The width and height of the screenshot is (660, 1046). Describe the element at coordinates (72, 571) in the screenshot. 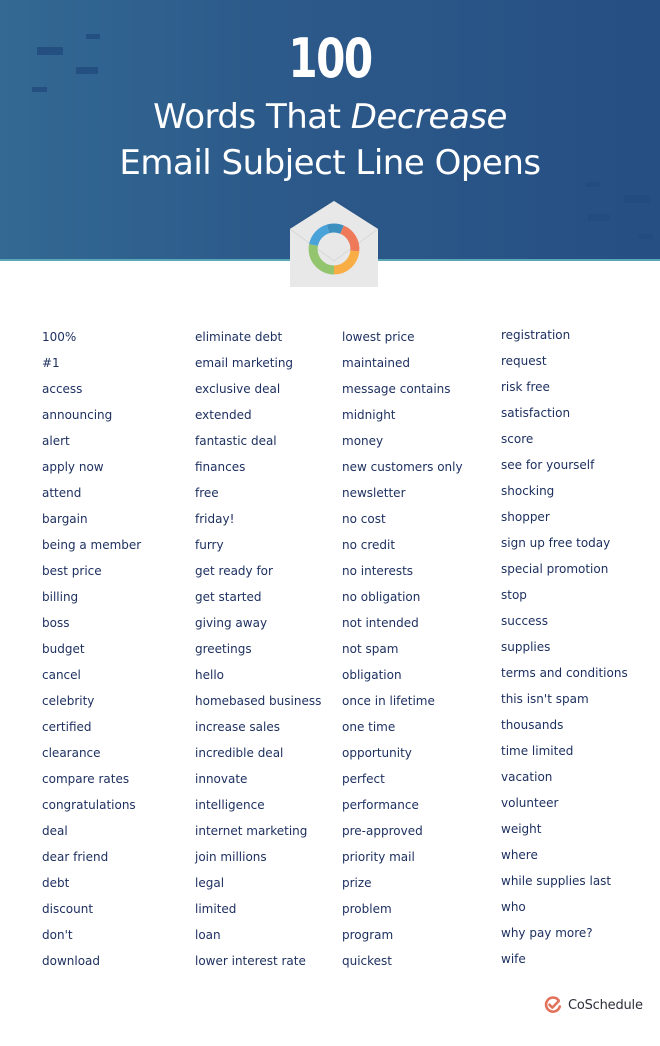

I see `word-item: best price` at that location.